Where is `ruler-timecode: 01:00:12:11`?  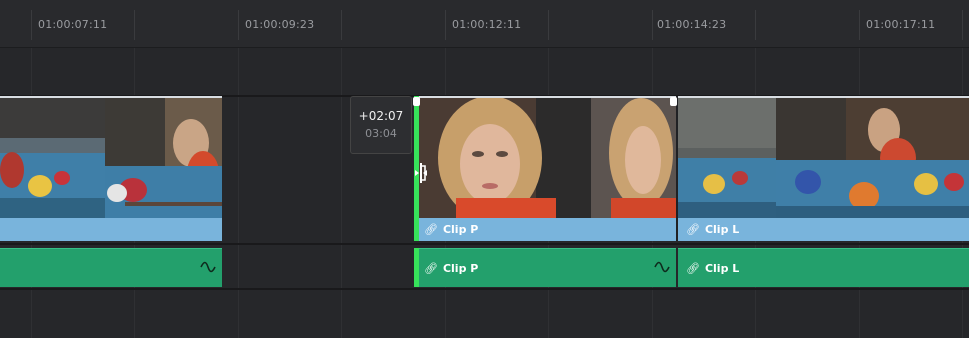
ruler-timecode: 01:00:12:11 is located at coordinates (487, 24).